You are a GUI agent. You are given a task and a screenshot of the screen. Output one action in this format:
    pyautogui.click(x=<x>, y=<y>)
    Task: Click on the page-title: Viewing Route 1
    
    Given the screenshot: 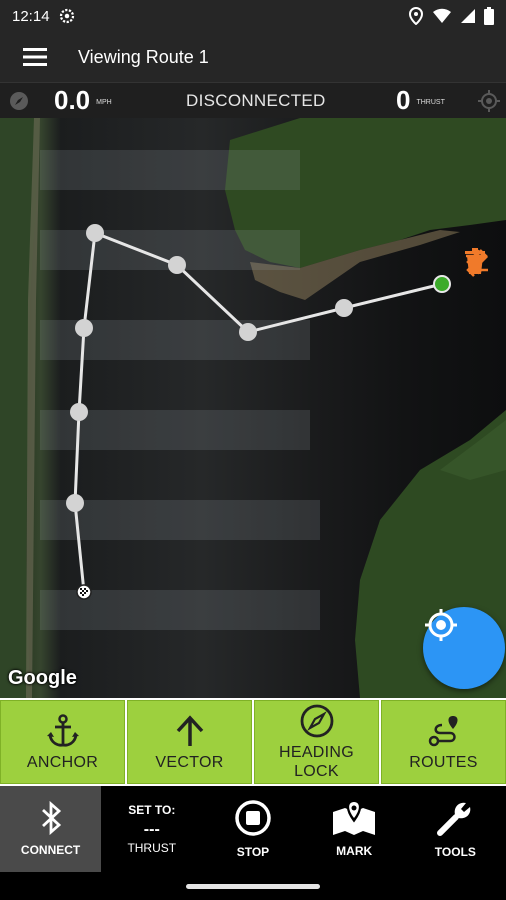 What is the action you would take?
    pyautogui.click(x=143, y=56)
    